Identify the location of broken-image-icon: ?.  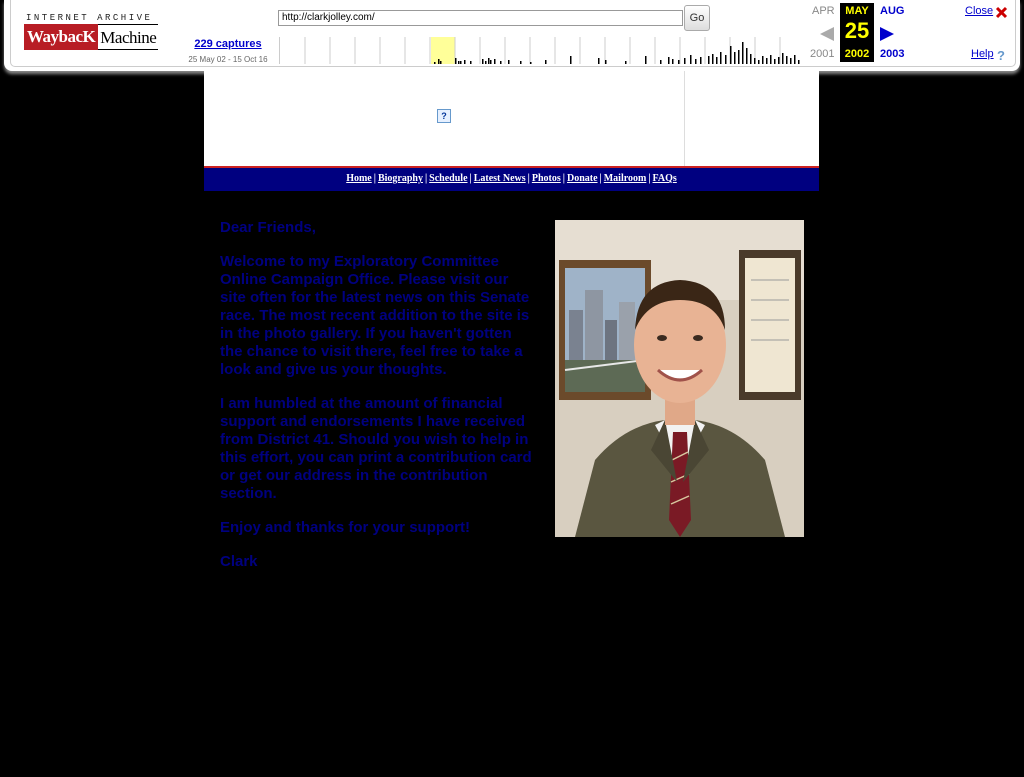
(444, 116).